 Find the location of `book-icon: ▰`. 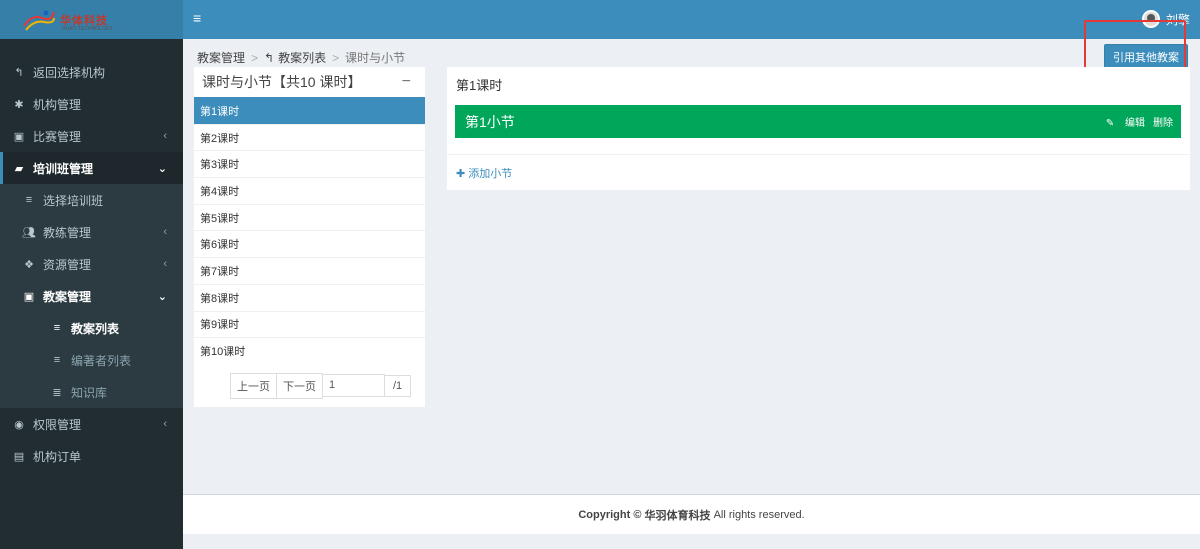

book-icon: ▰ is located at coordinates (19, 168).